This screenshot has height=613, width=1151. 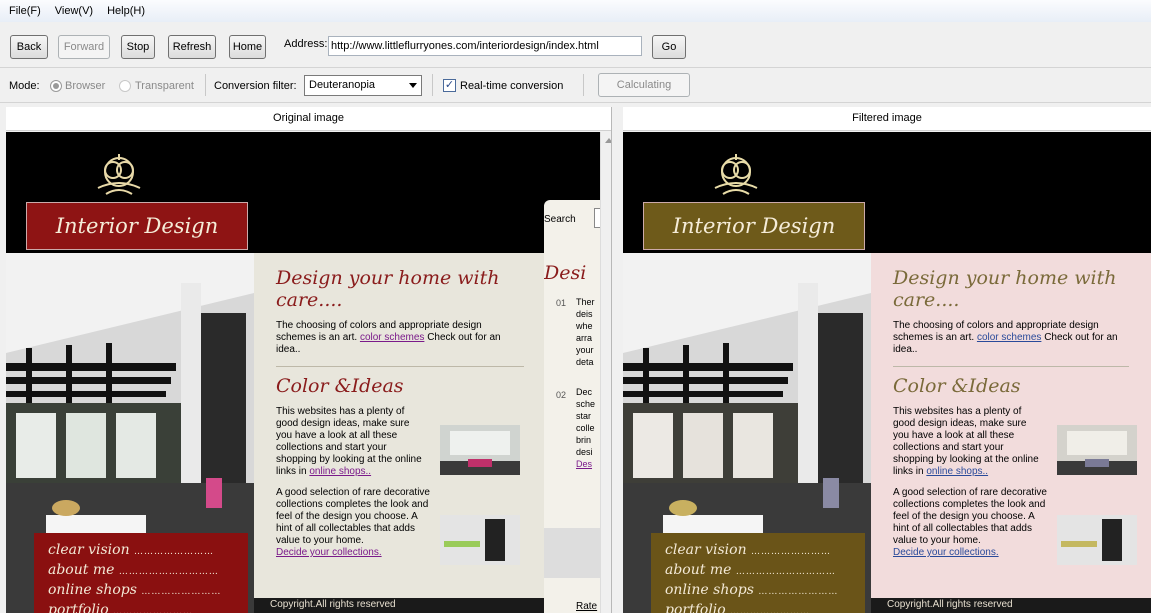 What do you see at coordinates (85, 86) in the screenshot?
I see `mode-browser-label: Browser` at bounding box center [85, 86].